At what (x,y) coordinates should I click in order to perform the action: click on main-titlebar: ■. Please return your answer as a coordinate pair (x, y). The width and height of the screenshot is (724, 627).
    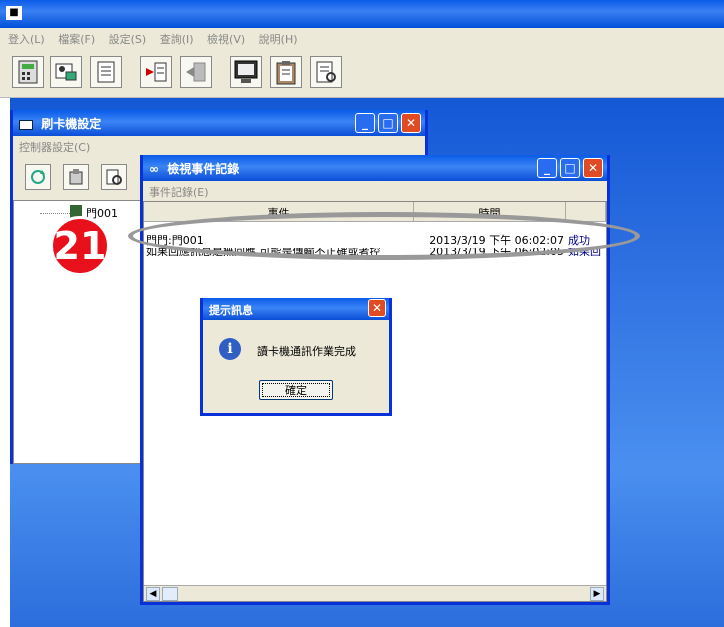
    Looking at the image, I should click on (362, 14).